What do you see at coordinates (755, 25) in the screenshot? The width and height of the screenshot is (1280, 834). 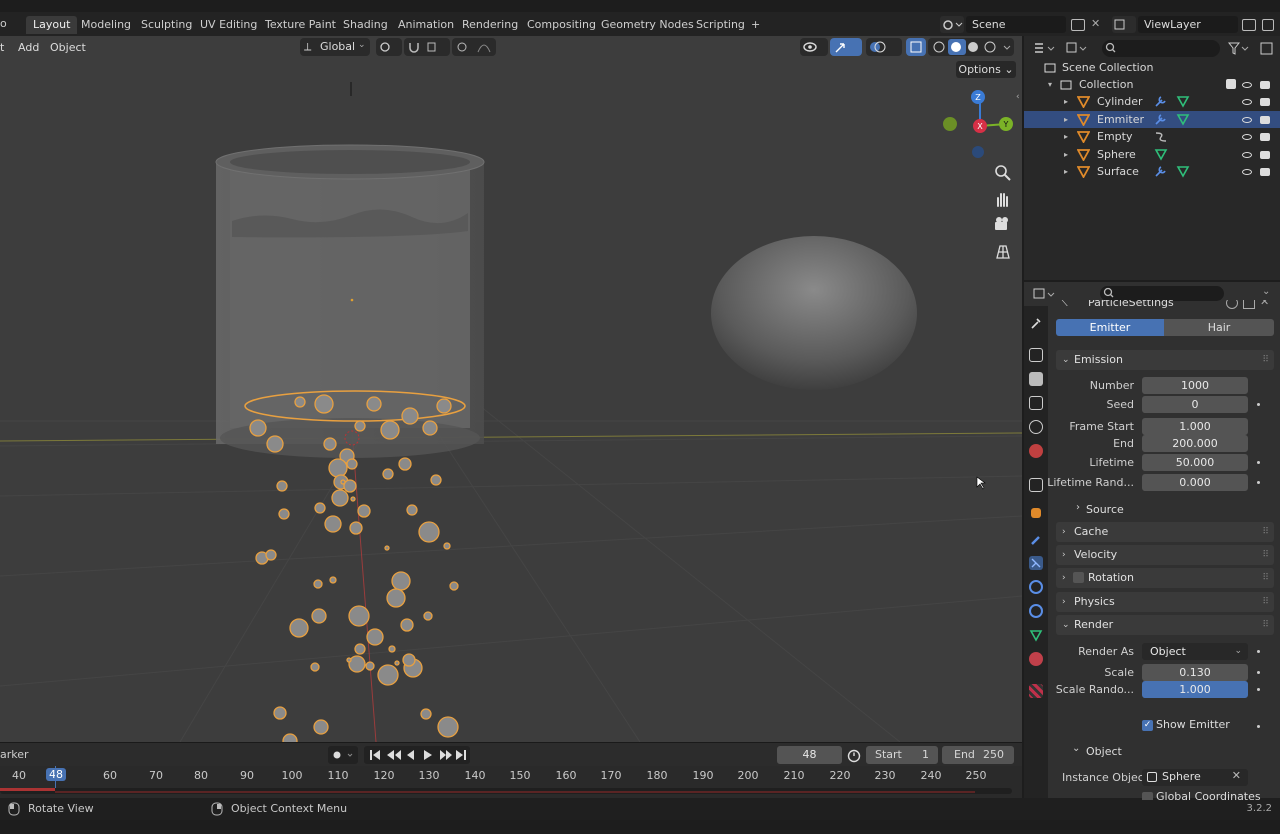 I see `add-workspace-button: +` at bounding box center [755, 25].